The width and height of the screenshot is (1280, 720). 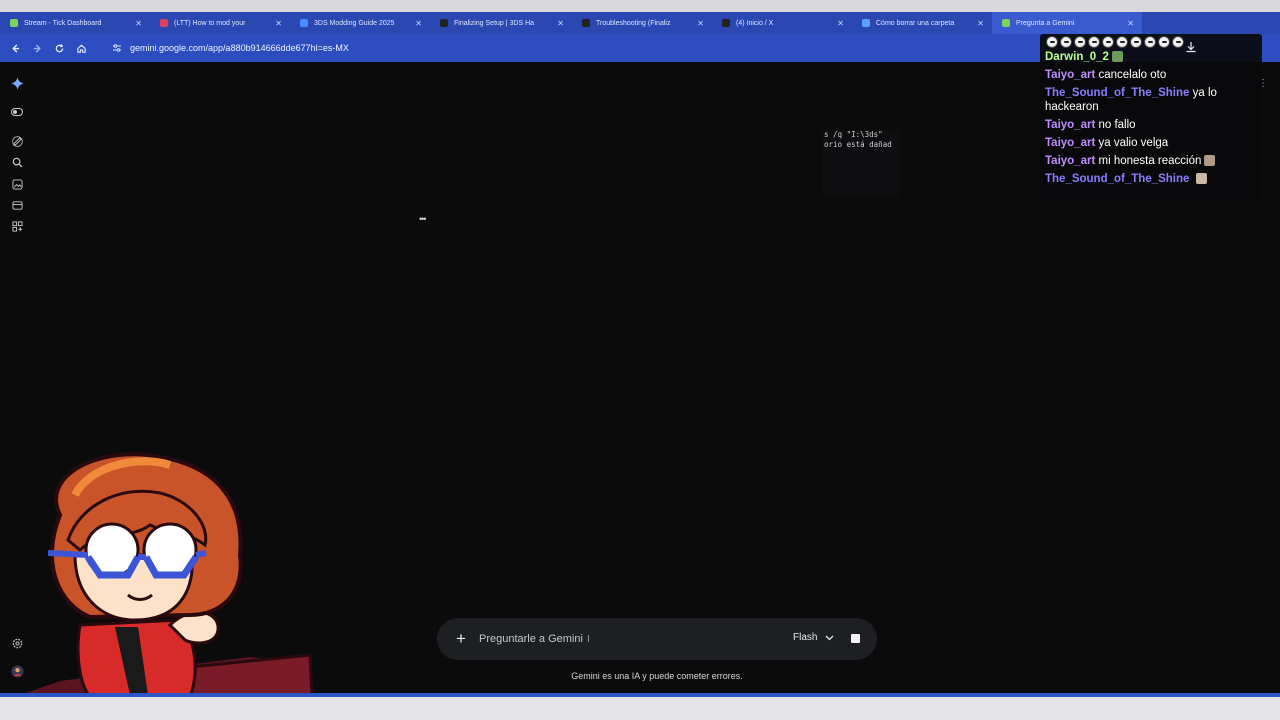 I want to click on chat-message: Taiyo_art cancelalo oto, so click(x=1151, y=75).